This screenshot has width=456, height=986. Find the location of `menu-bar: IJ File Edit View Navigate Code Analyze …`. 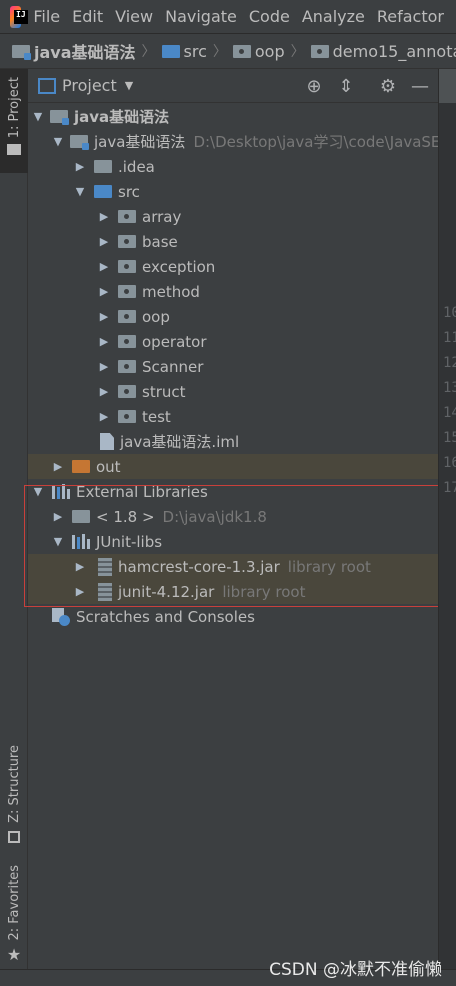

menu-bar: IJ File Edit View Navigate Code Analyze … is located at coordinates (228, 16).